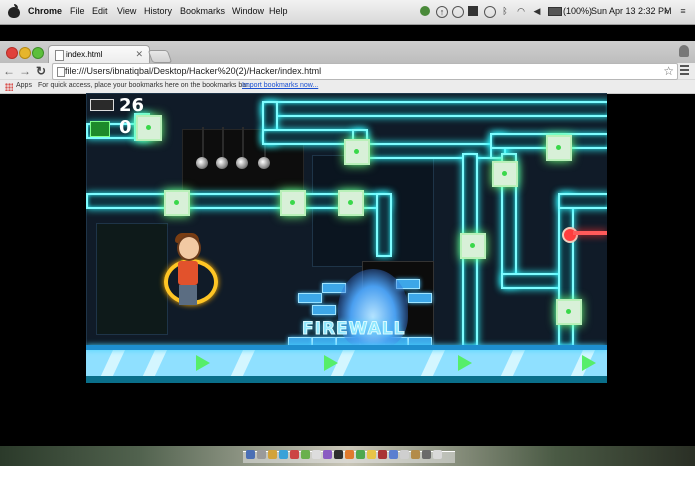  I want to click on menu-app-name: Chrome, so click(45, 11).